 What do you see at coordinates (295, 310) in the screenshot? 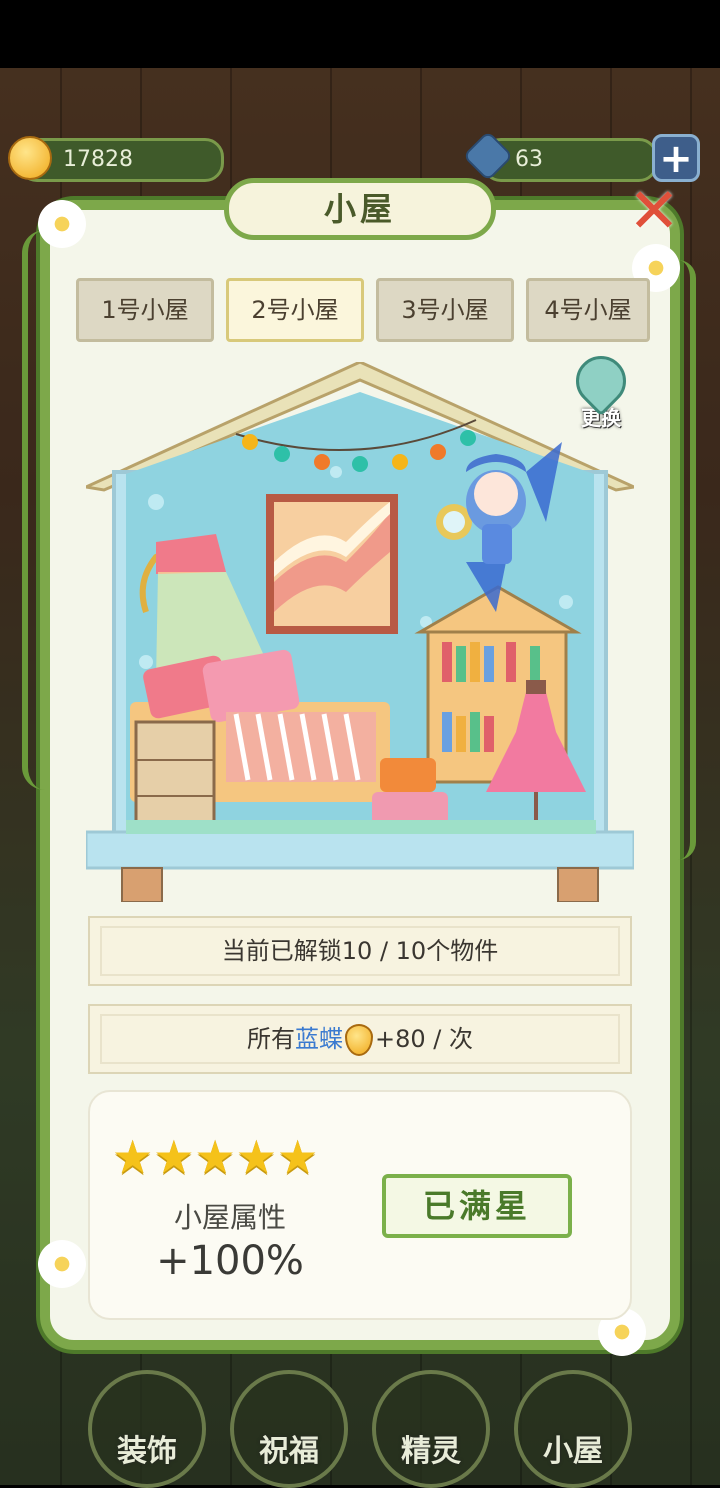
I see `tab-cabin-2: 2号小屋` at bounding box center [295, 310].